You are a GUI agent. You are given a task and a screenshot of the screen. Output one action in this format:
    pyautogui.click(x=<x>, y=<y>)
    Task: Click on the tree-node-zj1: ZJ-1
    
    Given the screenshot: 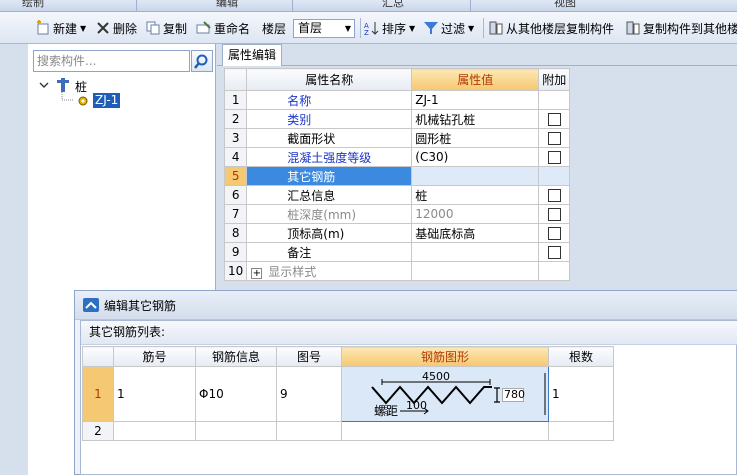 What is the action you would take?
    pyautogui.click(x=107, y=100)
    